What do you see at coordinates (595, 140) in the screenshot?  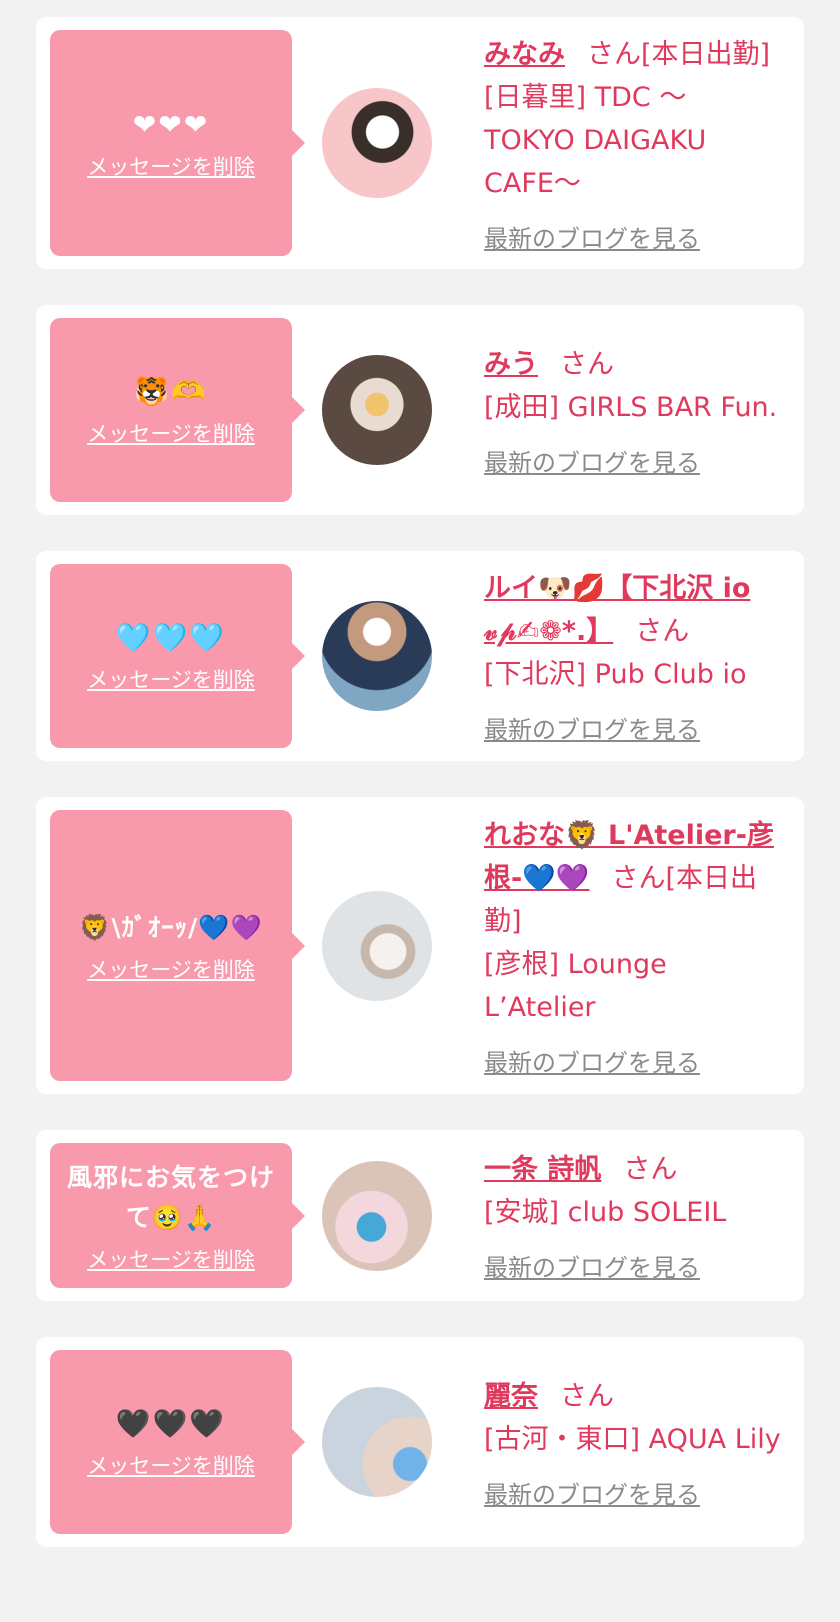 I see `shop-name: [日暮里] TDC 〜 TOKYO DAIGAKU CAFE〜` at bounding box center [595, 140].